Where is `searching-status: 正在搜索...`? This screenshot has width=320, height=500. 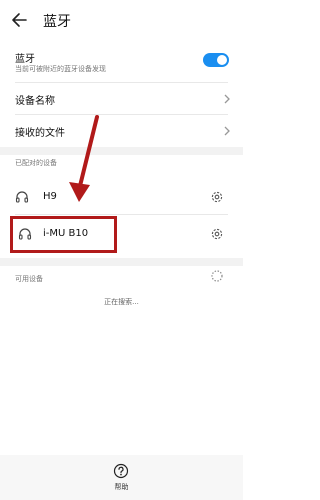 searching-status: 正在搜索... is located at coordinates (121, 302).